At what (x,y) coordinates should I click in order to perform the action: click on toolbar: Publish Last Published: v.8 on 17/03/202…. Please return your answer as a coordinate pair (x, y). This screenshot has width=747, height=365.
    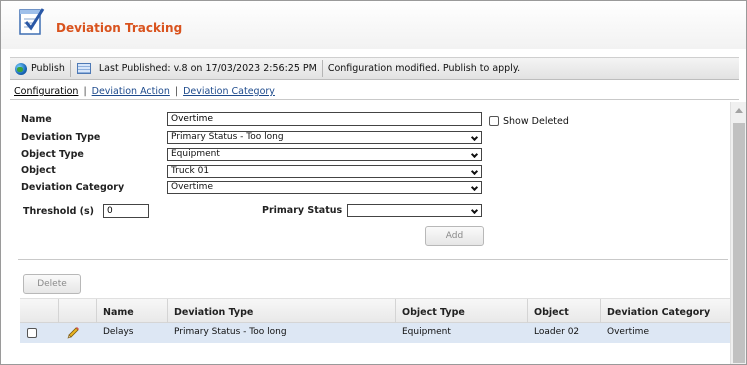
    Looking at the image, I should click on (374, 68).